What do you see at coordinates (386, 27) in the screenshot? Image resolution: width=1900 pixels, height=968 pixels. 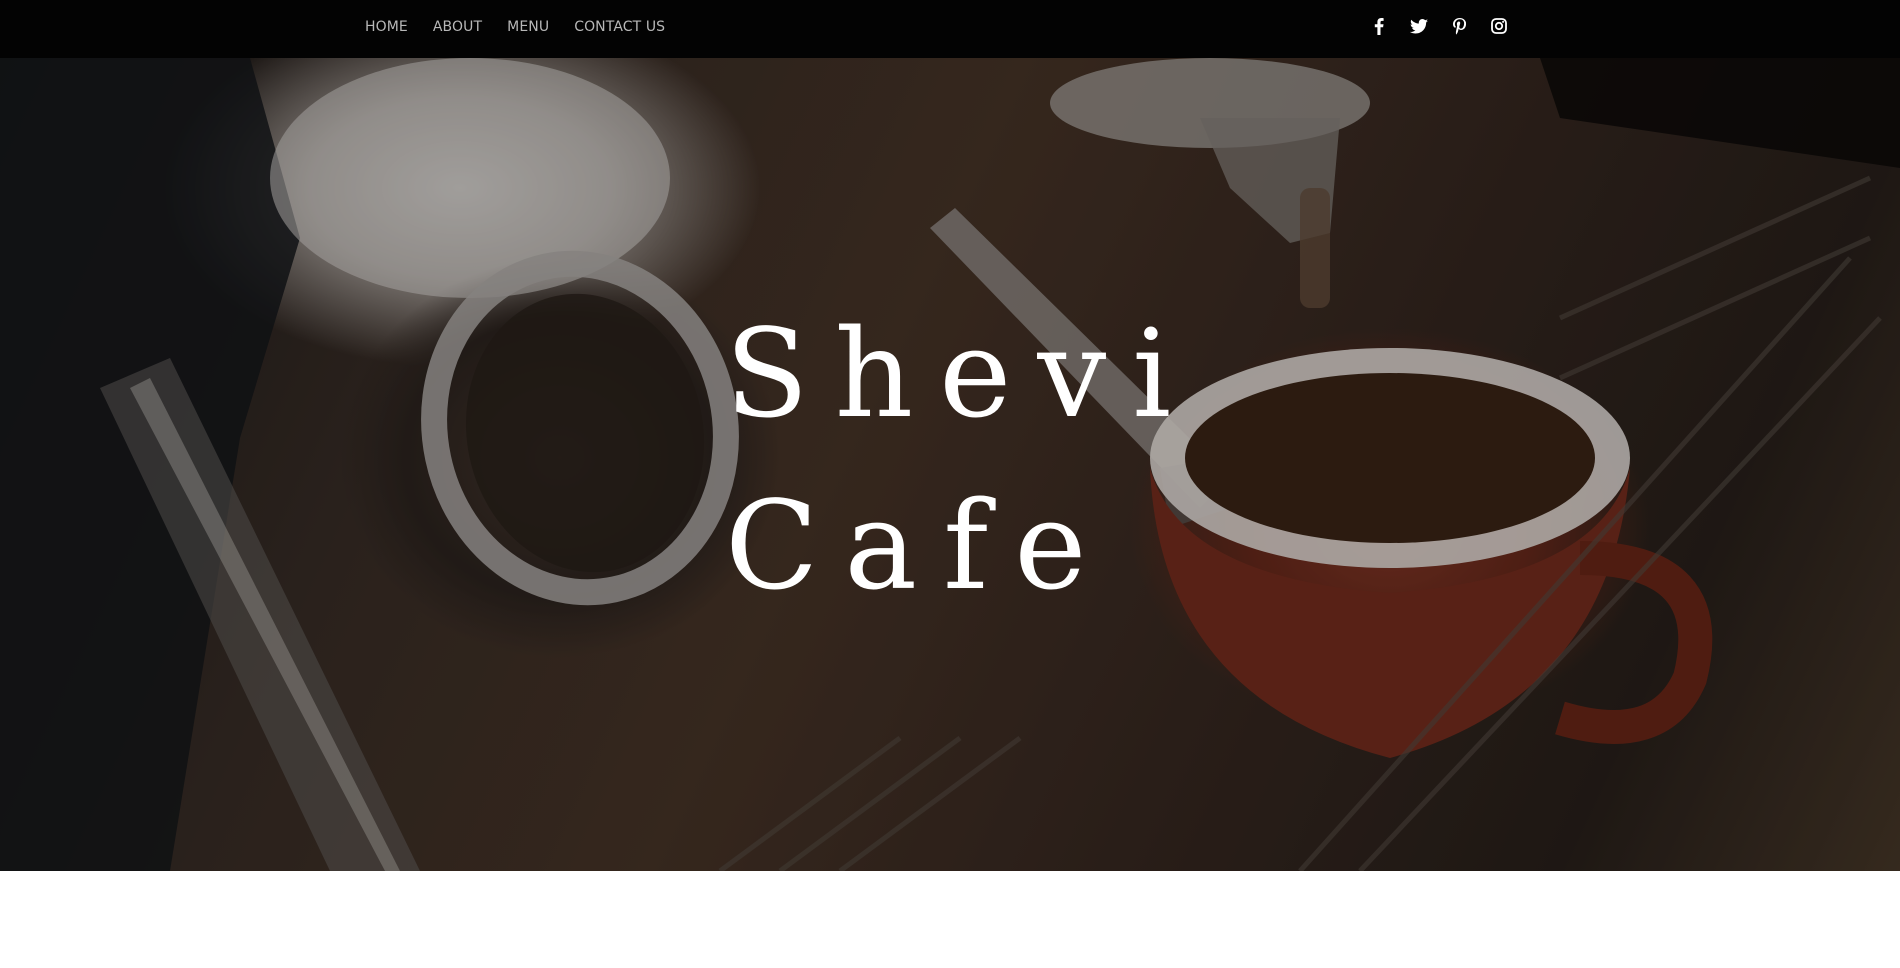 I see `nav-home-link: HOME` at bounding box center [386, 27].